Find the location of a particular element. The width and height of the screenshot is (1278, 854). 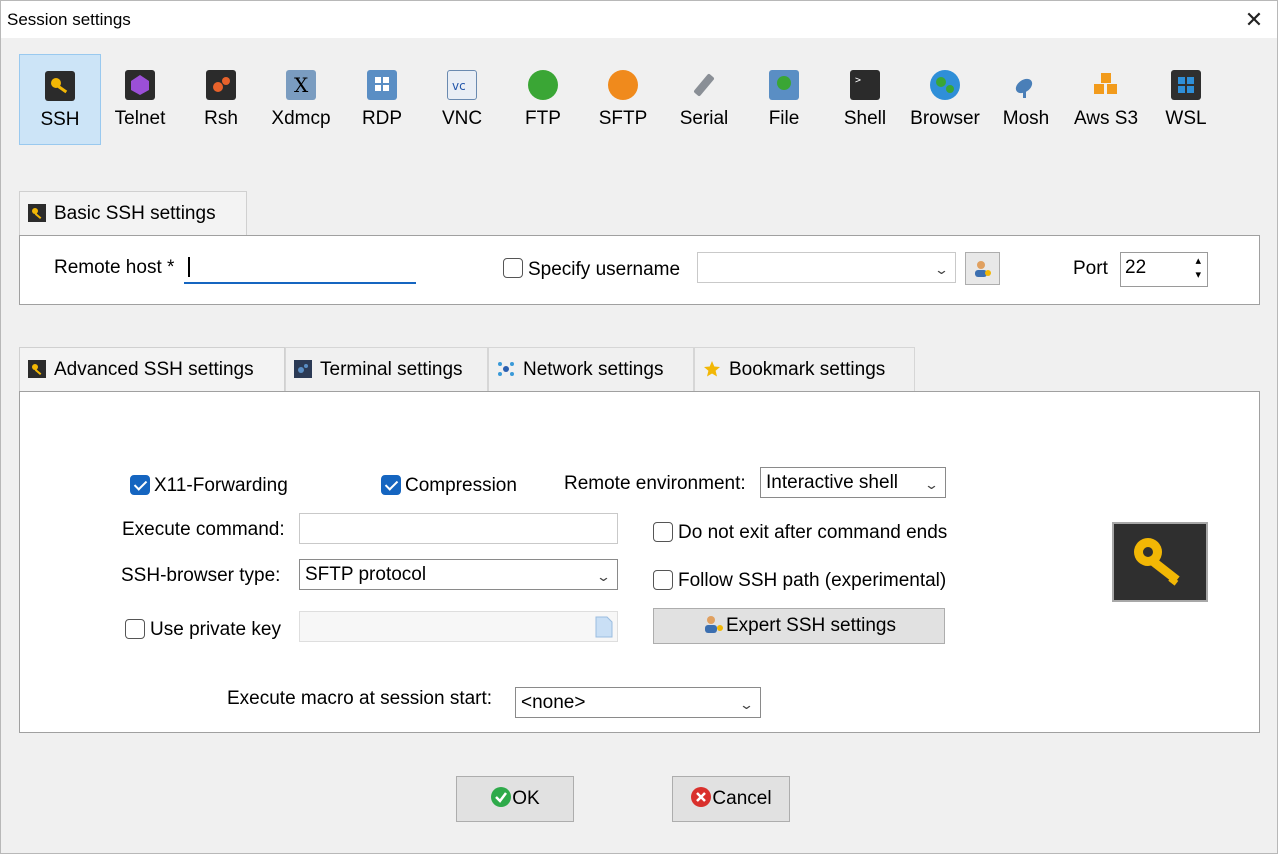

port-spinner: 22 ▴ ▾ is located at coordinates (1164, 269).